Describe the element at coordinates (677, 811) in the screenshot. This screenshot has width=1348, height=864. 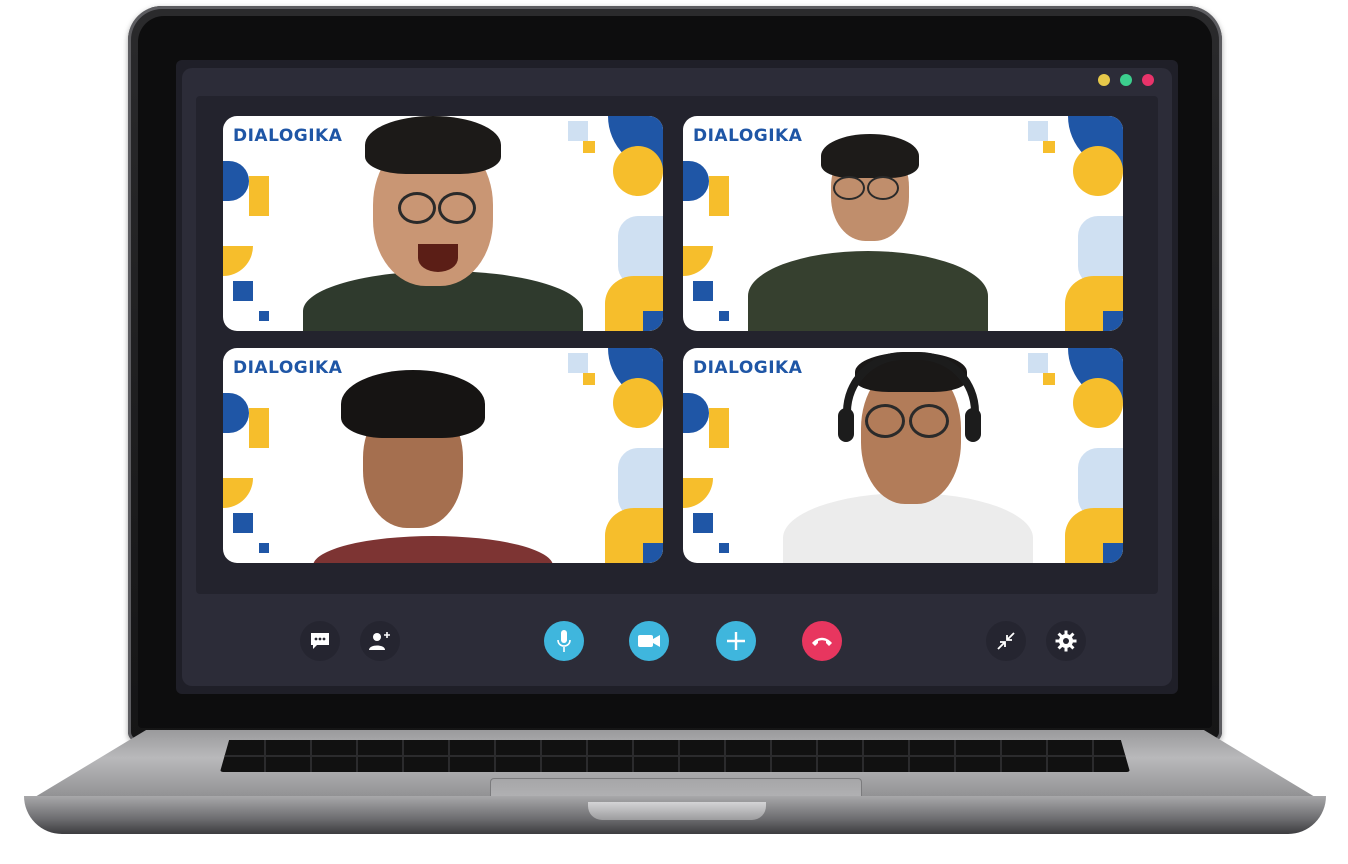
I see `laptop-lid-notch` at that location.